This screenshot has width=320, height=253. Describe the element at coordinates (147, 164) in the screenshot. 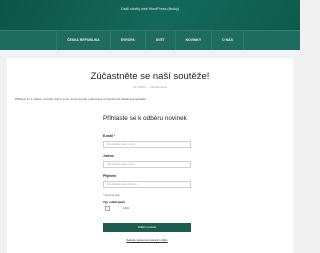

I see `firstname-field: Zde zadejte vaše jméno` at that location.